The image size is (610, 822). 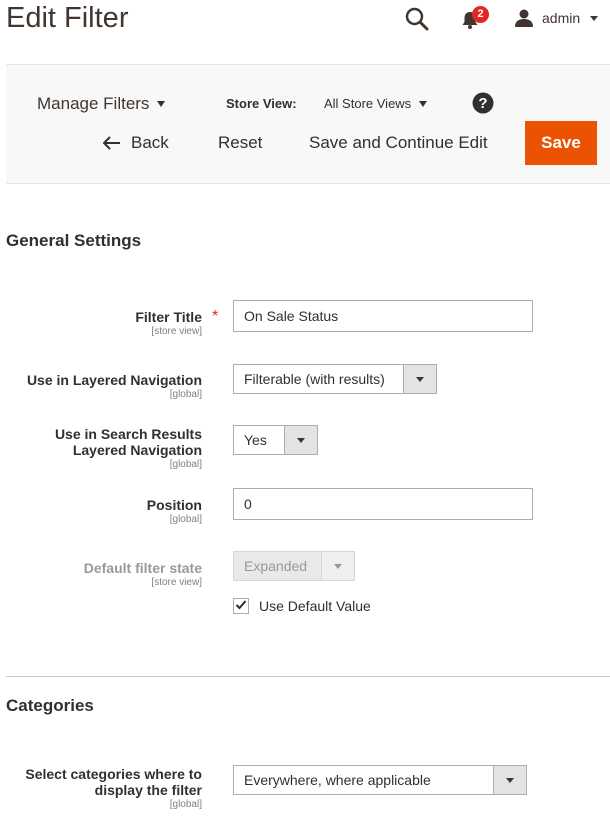 What do you see at coordinates (275, 440) in the screenshot?
I see `search-nav-select: Yes` at bounding box center [275, 440].